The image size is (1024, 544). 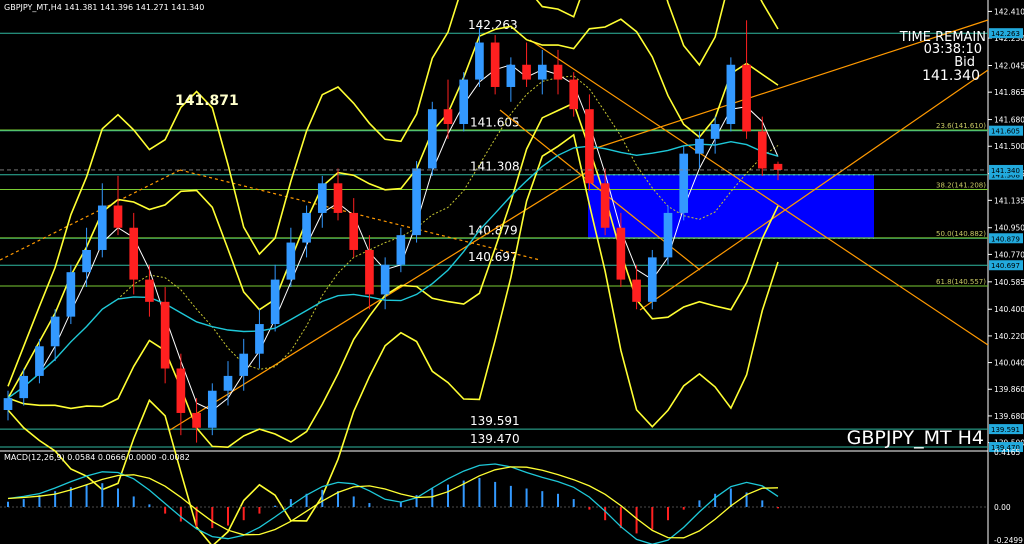 What do you see at coordinates (1009, 389) in the screenshot?
I see `price-tick-label: 139.860` at bounding box center [1009, 389].